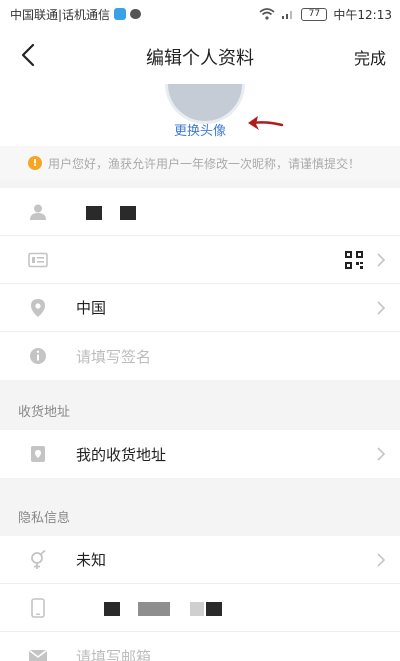 The image size is (400, 661). I want to click on privacy-section-header: 隐私信息, so click(200, 516).